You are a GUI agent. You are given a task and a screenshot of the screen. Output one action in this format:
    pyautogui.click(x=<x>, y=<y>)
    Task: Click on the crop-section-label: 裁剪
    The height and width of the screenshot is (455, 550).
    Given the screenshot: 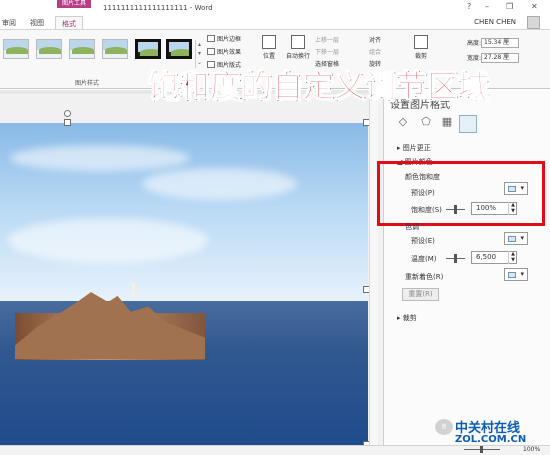 What is the action you would take?
    pyautogui.click(x=409, y=318)
    